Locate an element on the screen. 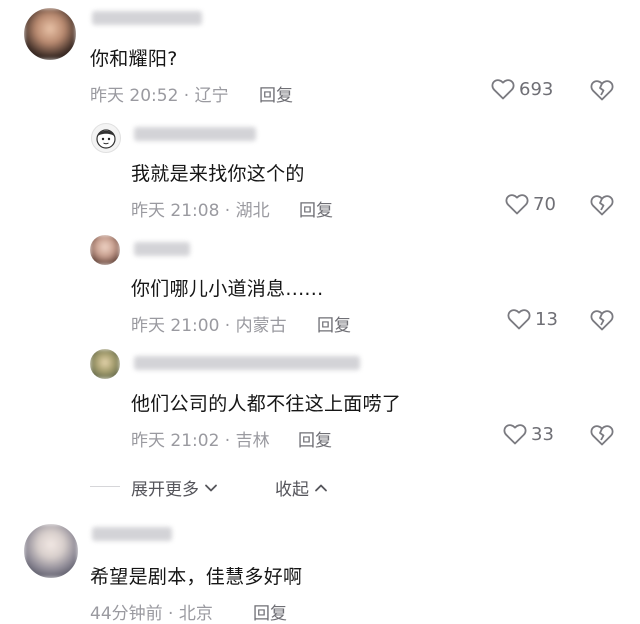 This screenshot has width=640, height=624. comment-time-location: 昨天 20:52 · 辽宁 is located at coordinates (159, 96).